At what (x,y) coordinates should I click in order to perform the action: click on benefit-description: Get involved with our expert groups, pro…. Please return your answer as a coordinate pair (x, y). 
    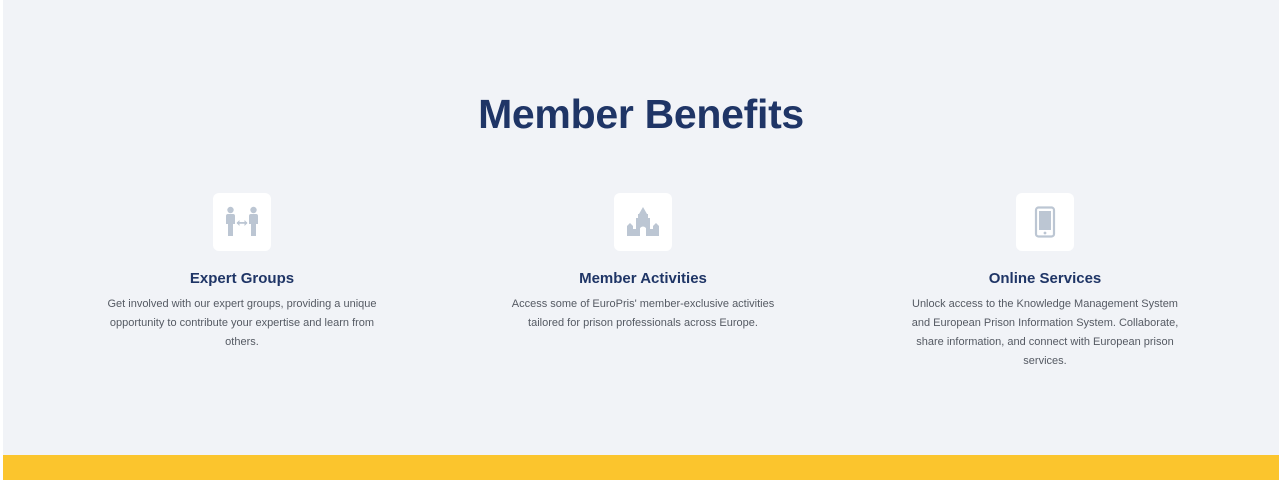
    Looking at the image, I should click on (242, 323).